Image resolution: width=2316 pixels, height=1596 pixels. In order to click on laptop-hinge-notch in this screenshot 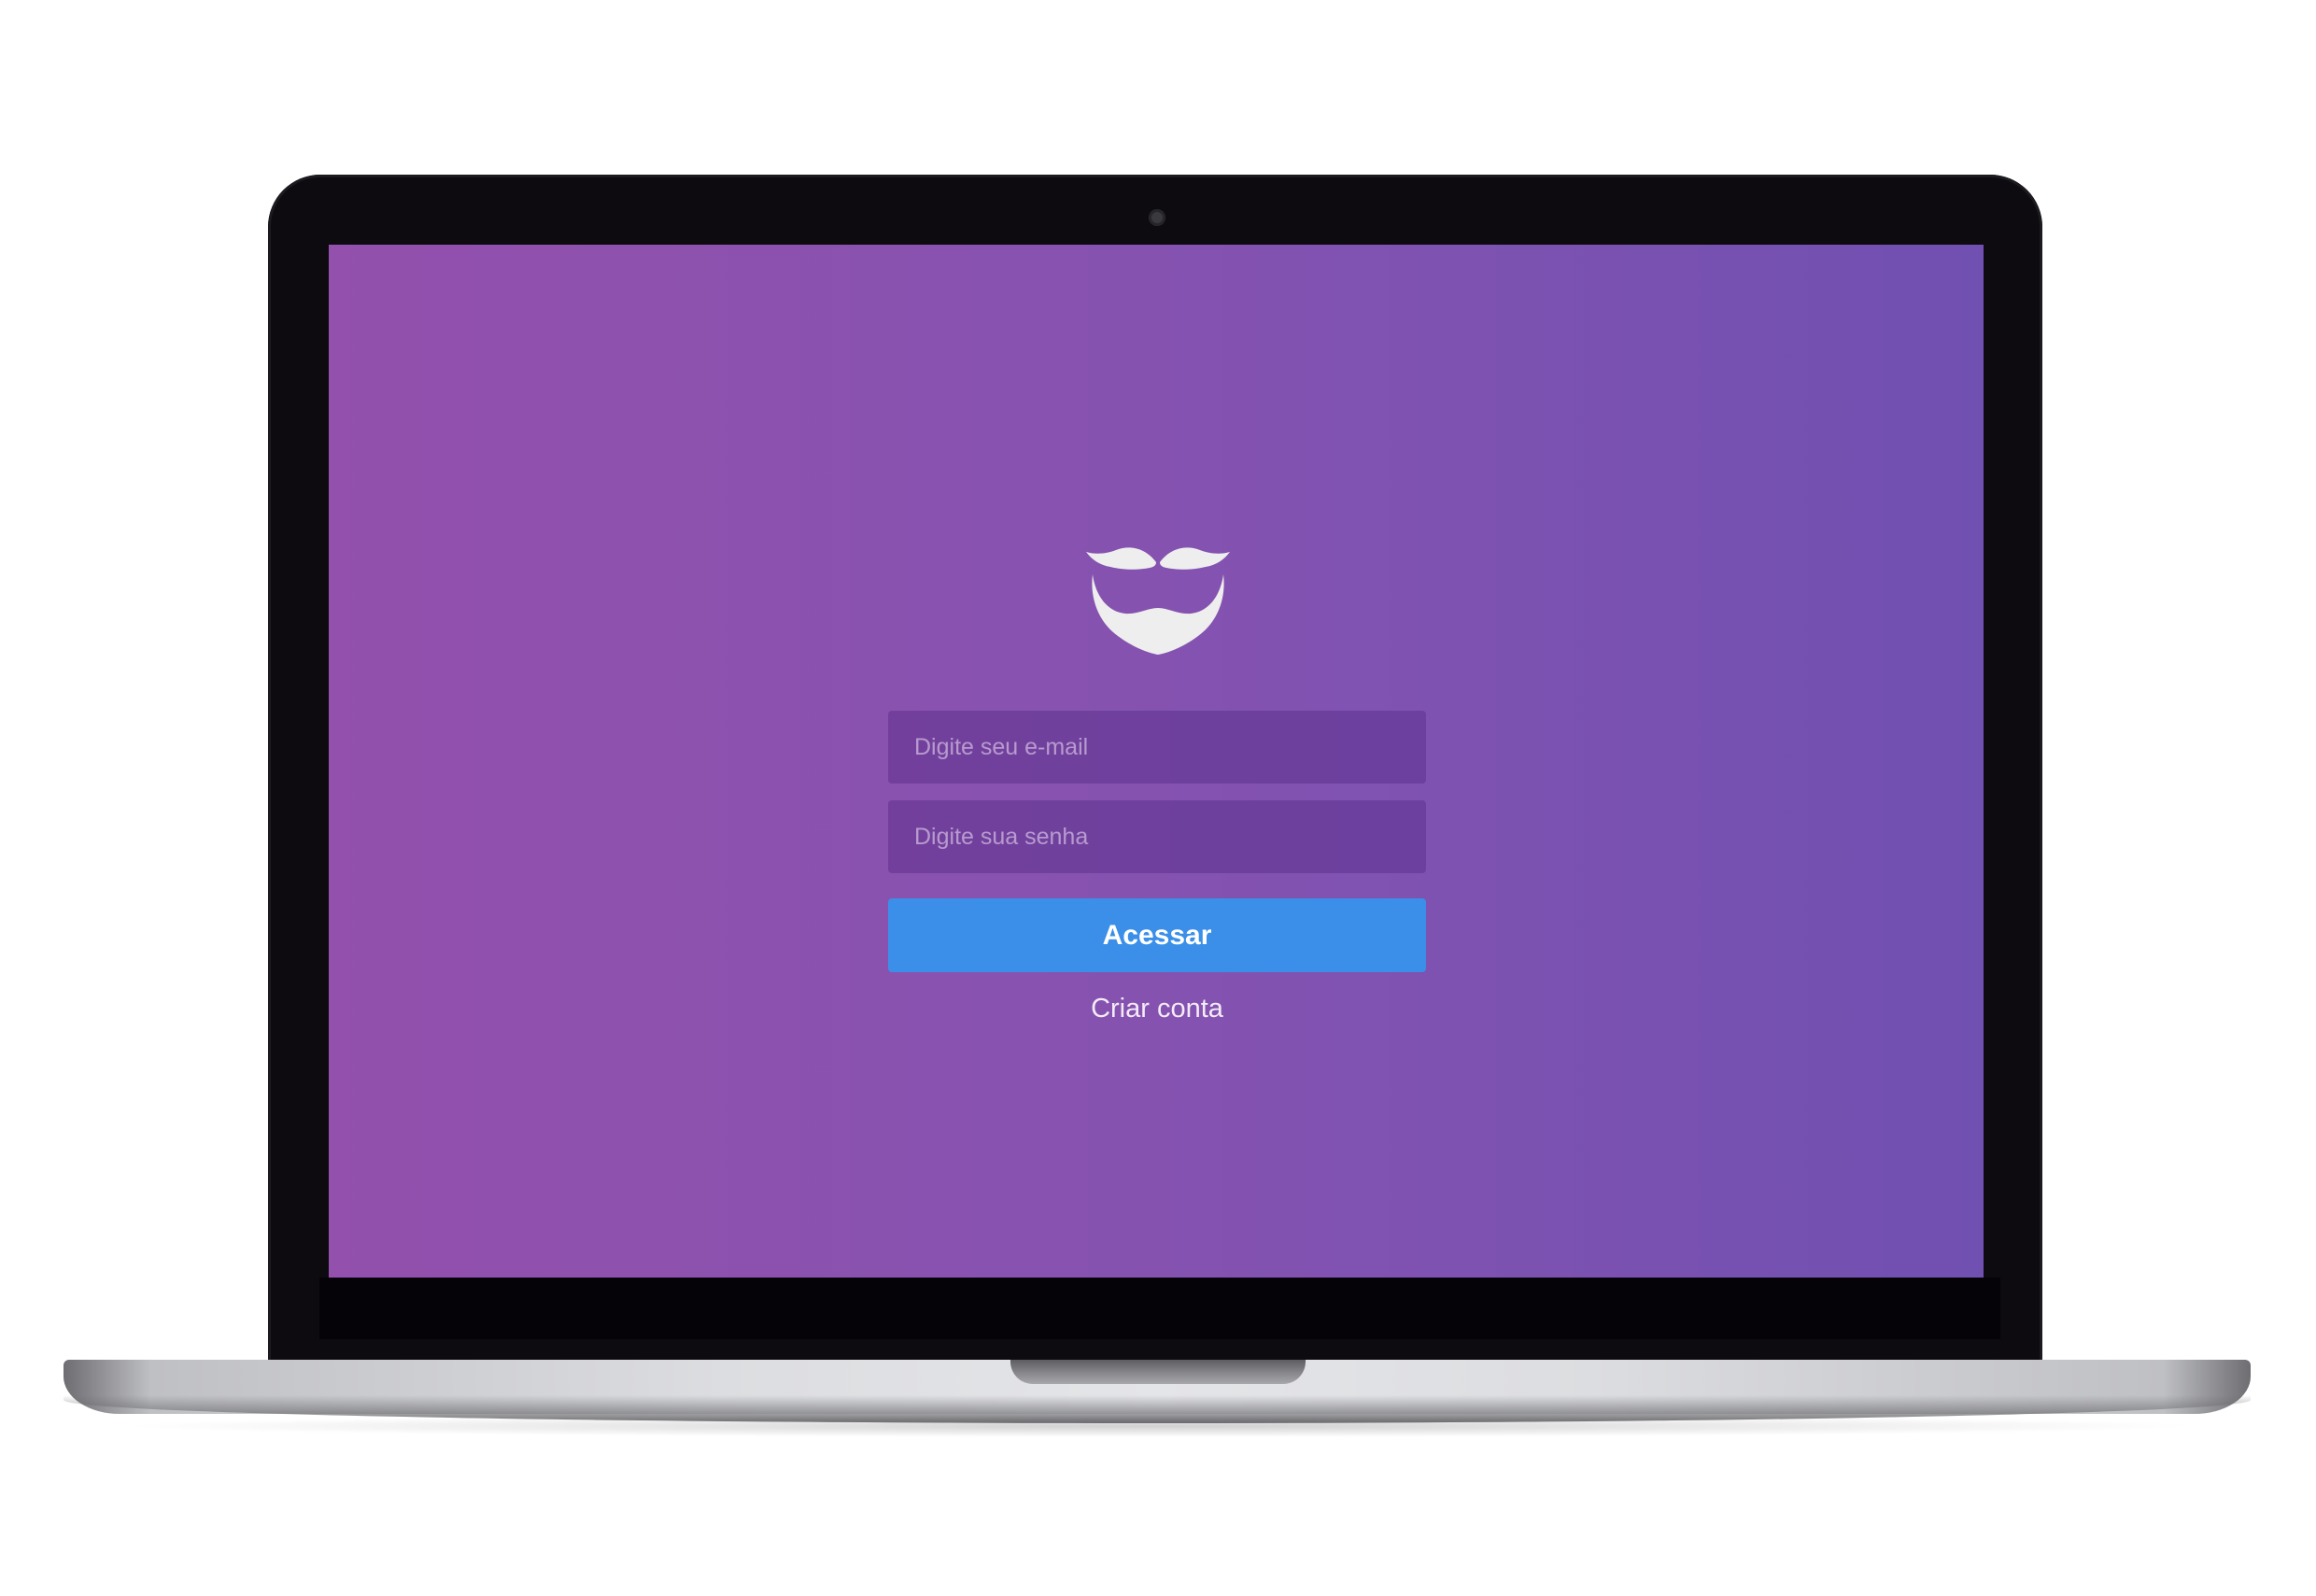, I will do `click(1158, 1372)`.